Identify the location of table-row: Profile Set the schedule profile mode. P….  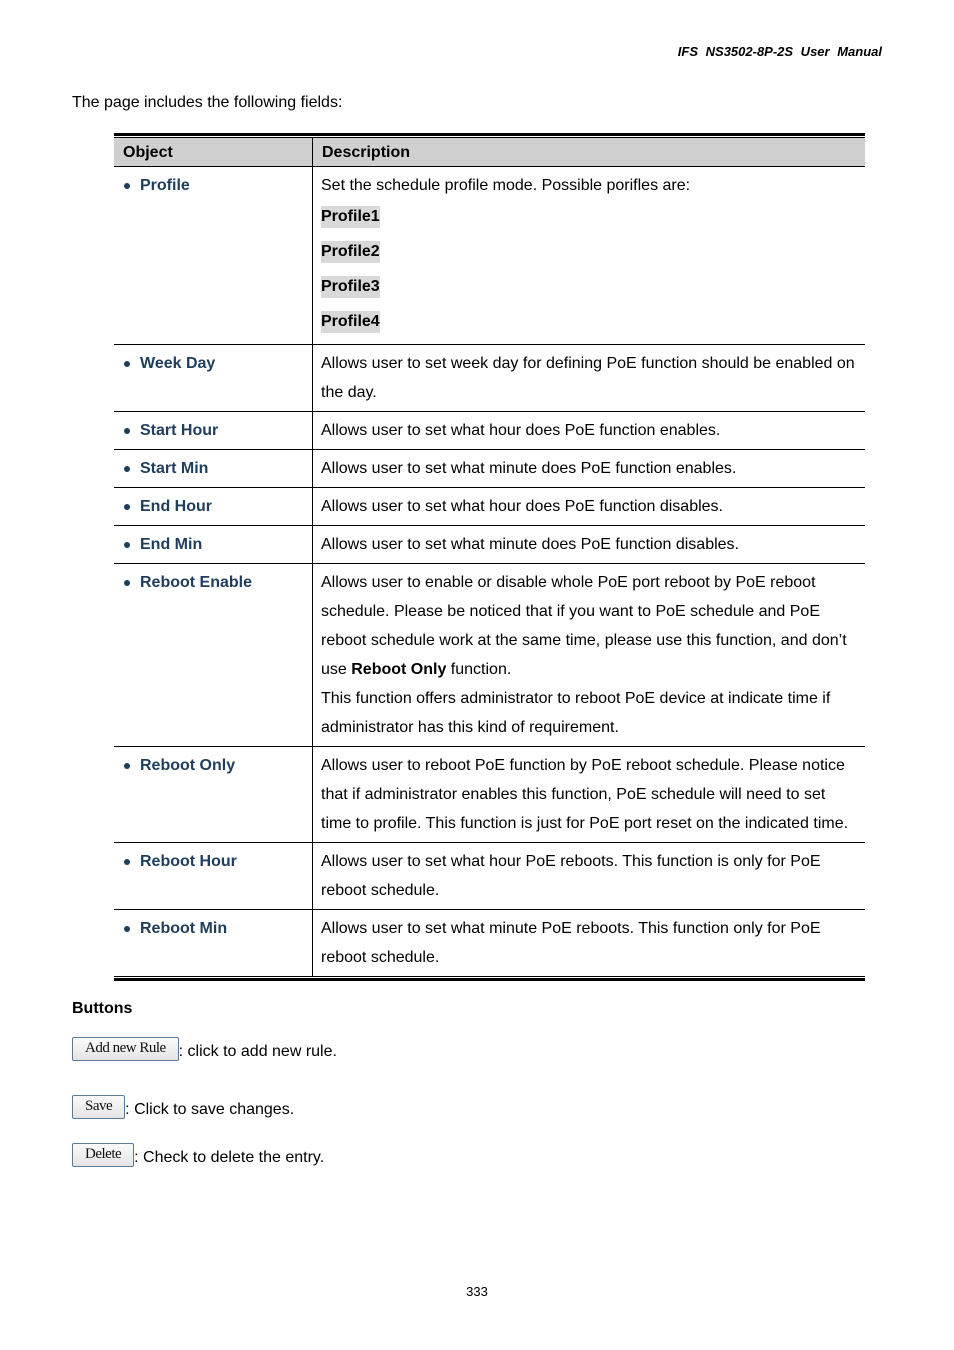
(489, 255).